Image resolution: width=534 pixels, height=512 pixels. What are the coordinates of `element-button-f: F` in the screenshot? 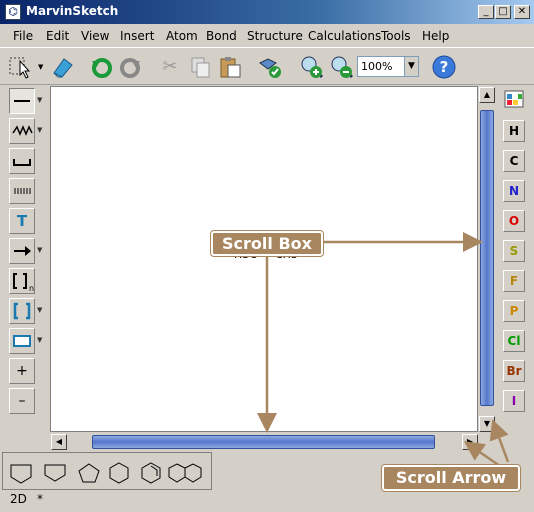 It's located at (514, 281).